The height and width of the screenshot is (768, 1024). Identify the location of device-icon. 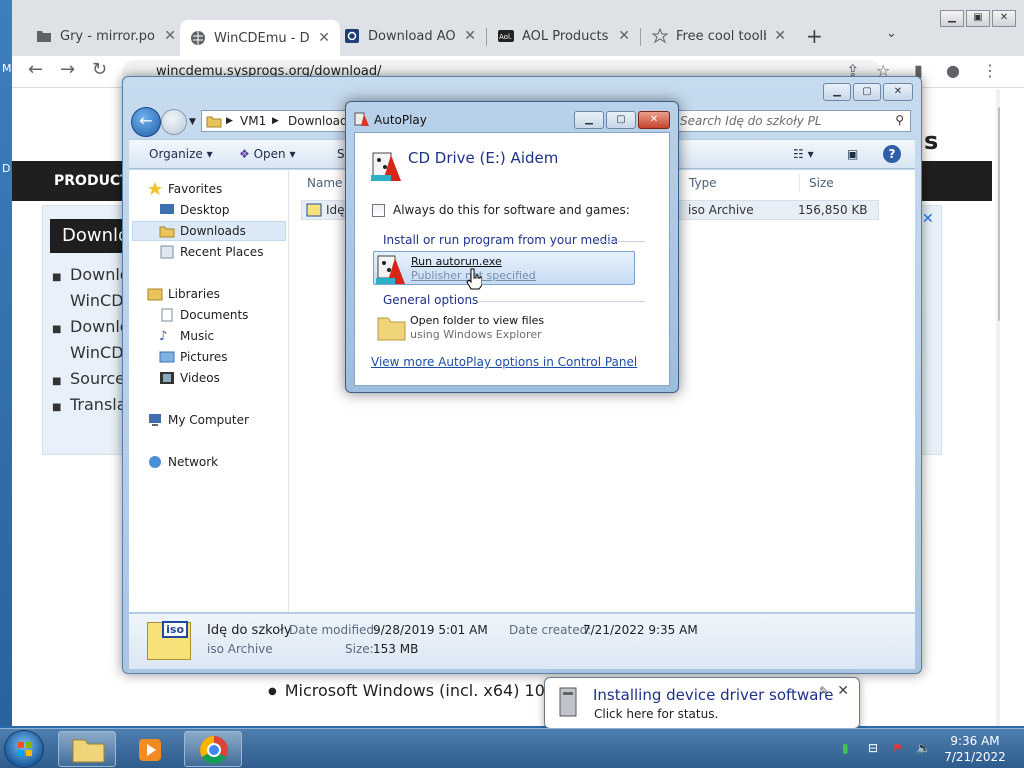
(568, 702).